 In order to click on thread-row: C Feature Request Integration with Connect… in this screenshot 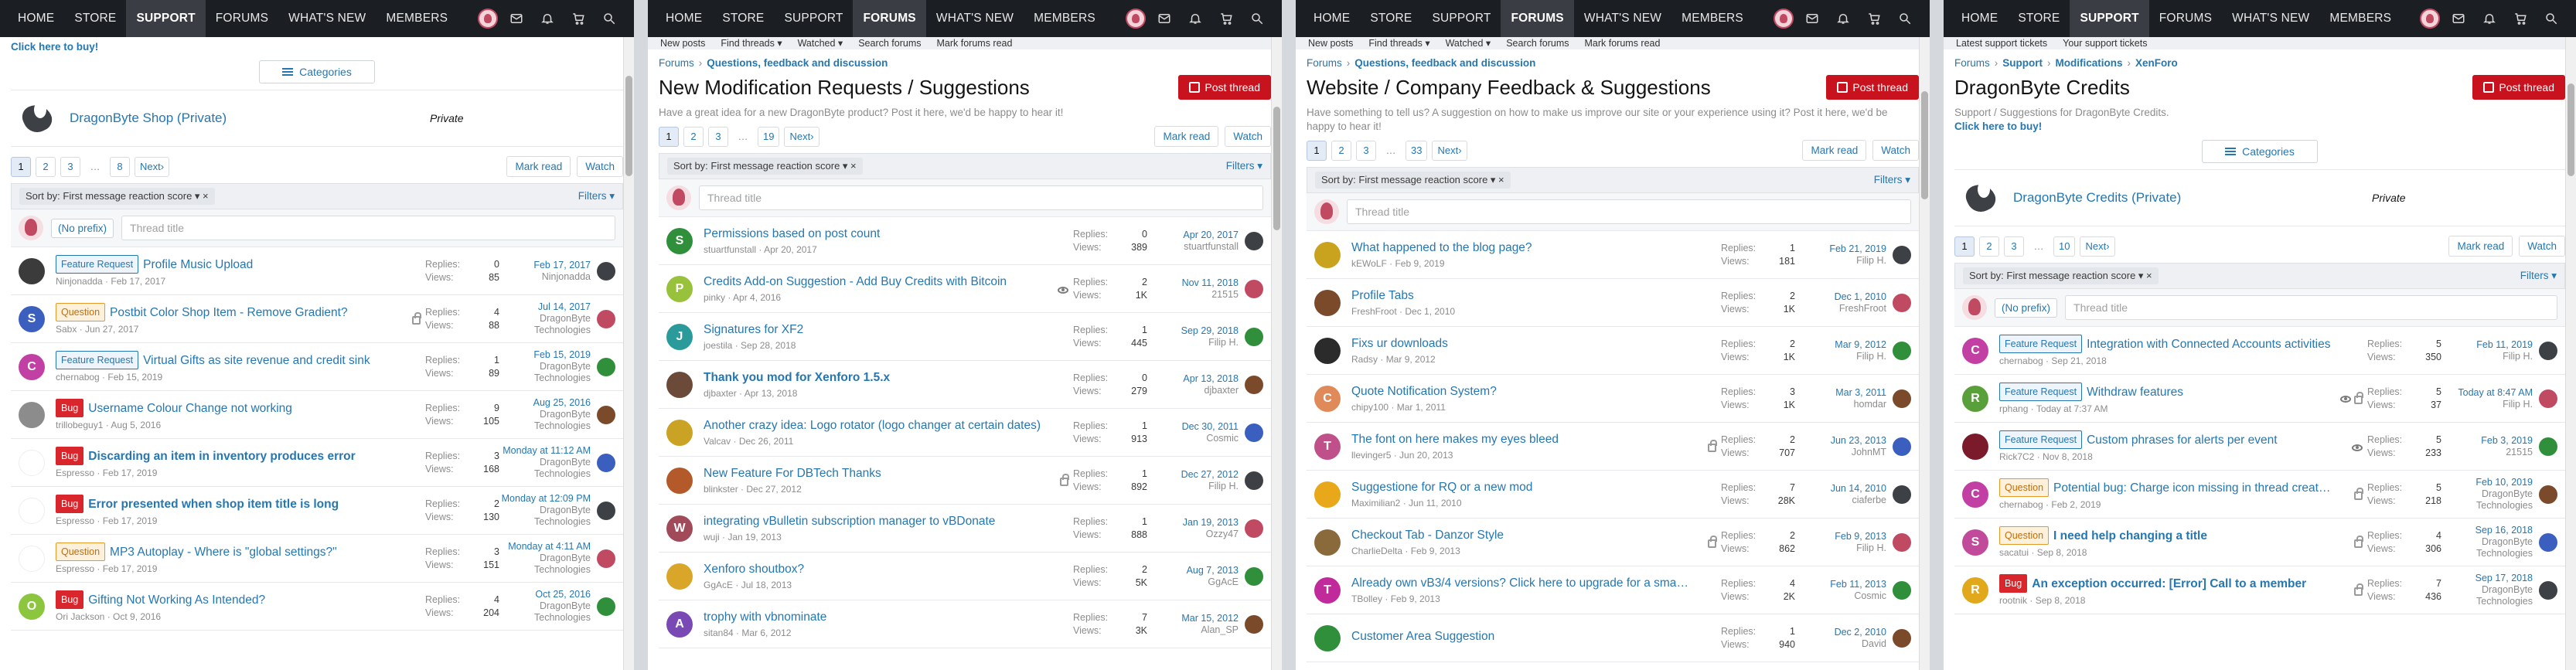, I will do `click(2259, 351)`.